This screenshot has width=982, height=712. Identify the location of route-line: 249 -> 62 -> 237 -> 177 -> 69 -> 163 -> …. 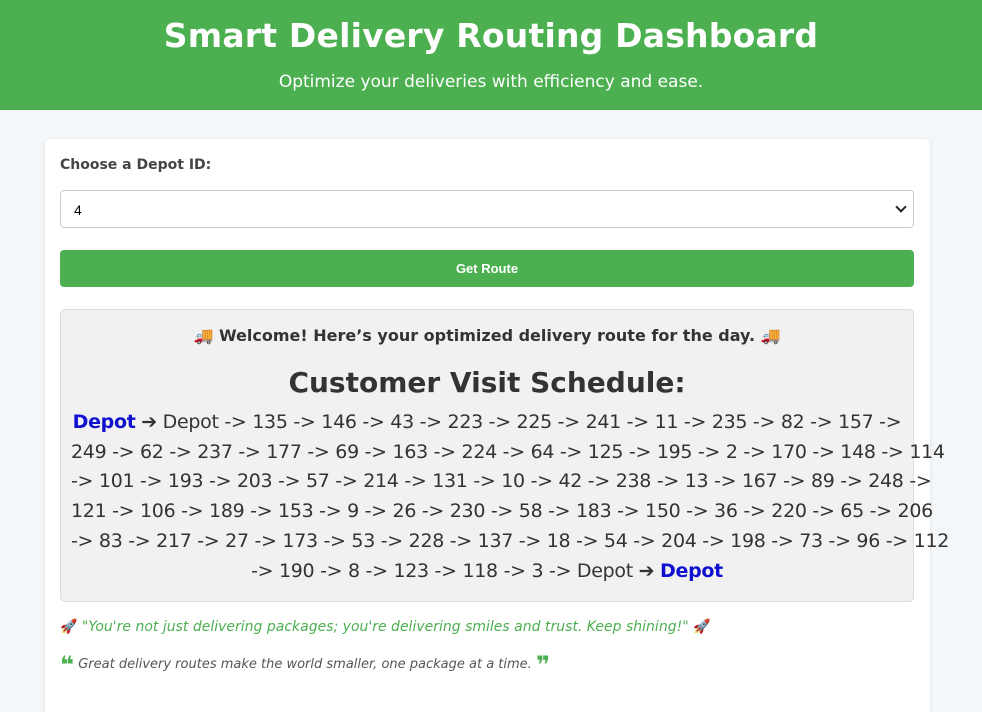
(508, 451).